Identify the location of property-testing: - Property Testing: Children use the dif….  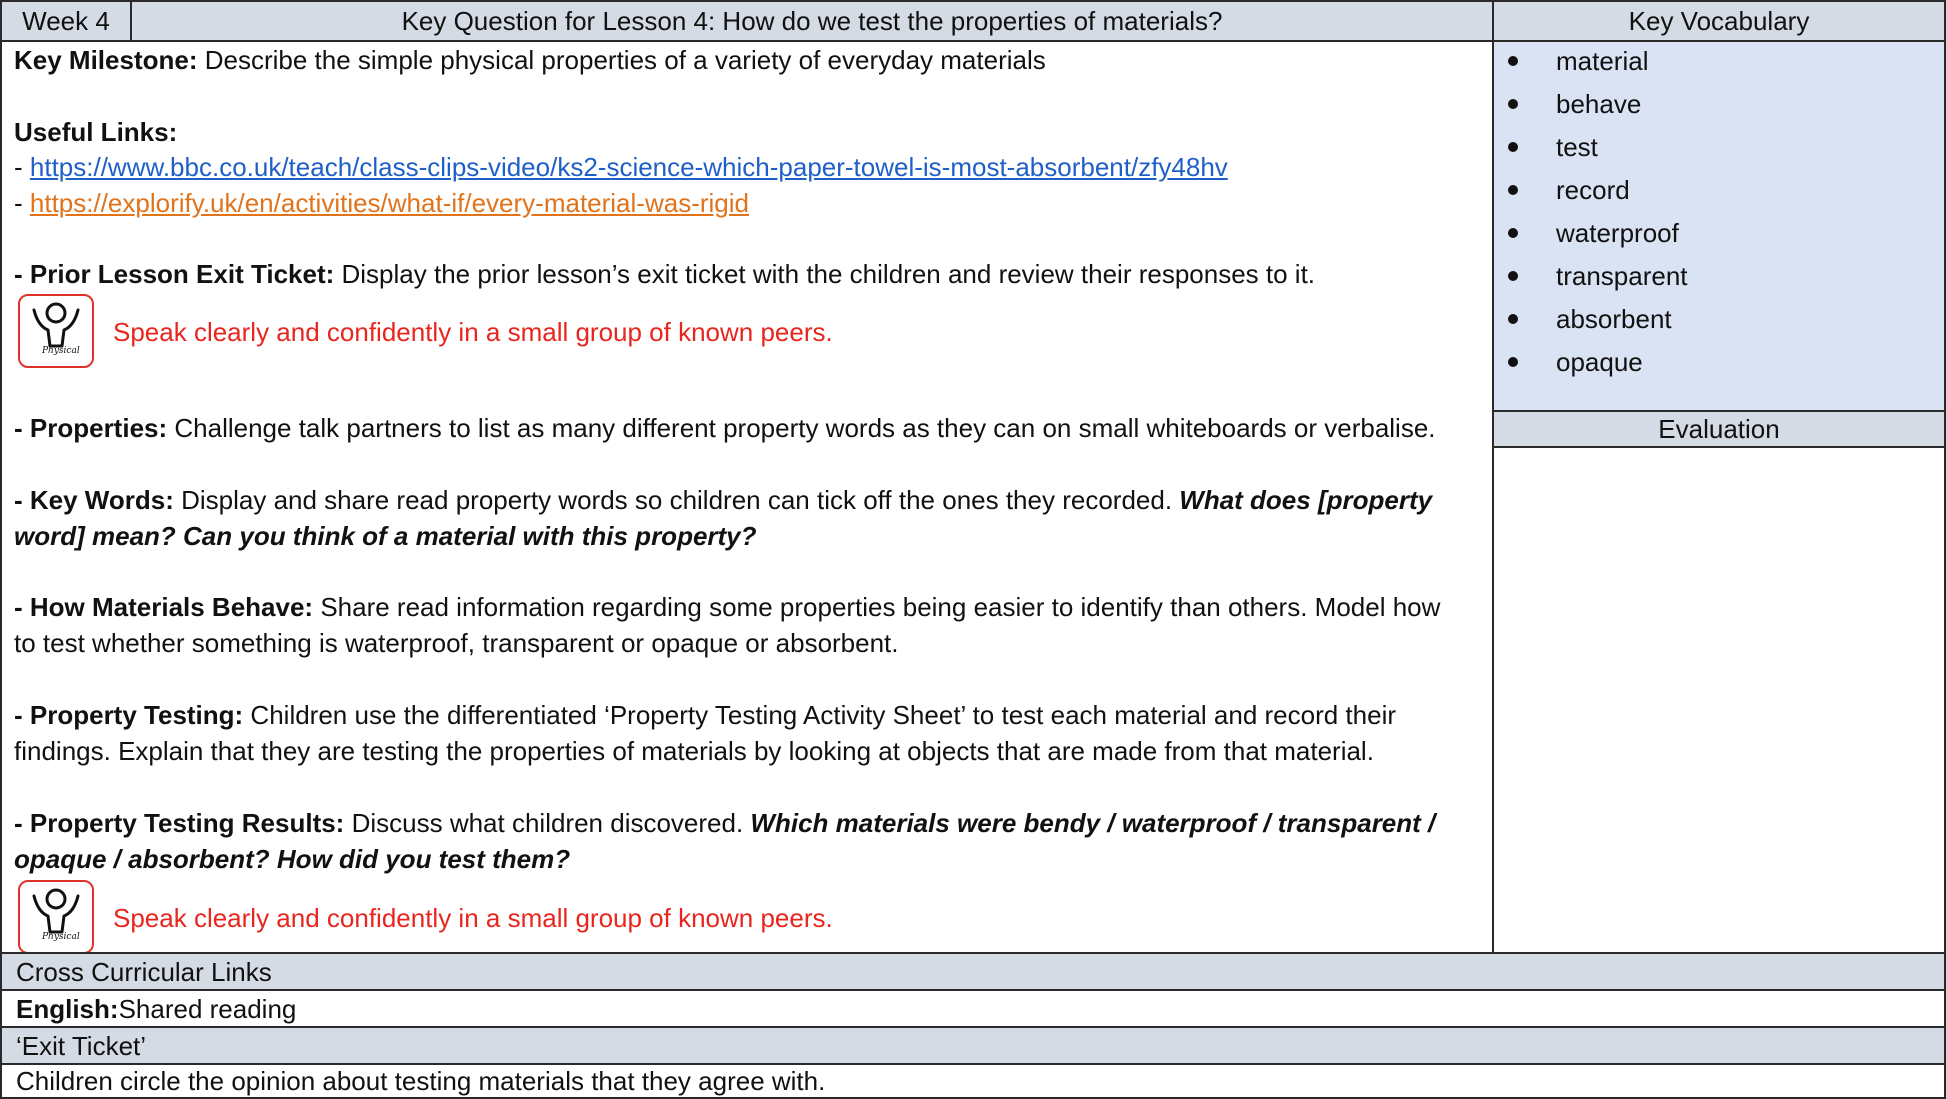
(749, 715).